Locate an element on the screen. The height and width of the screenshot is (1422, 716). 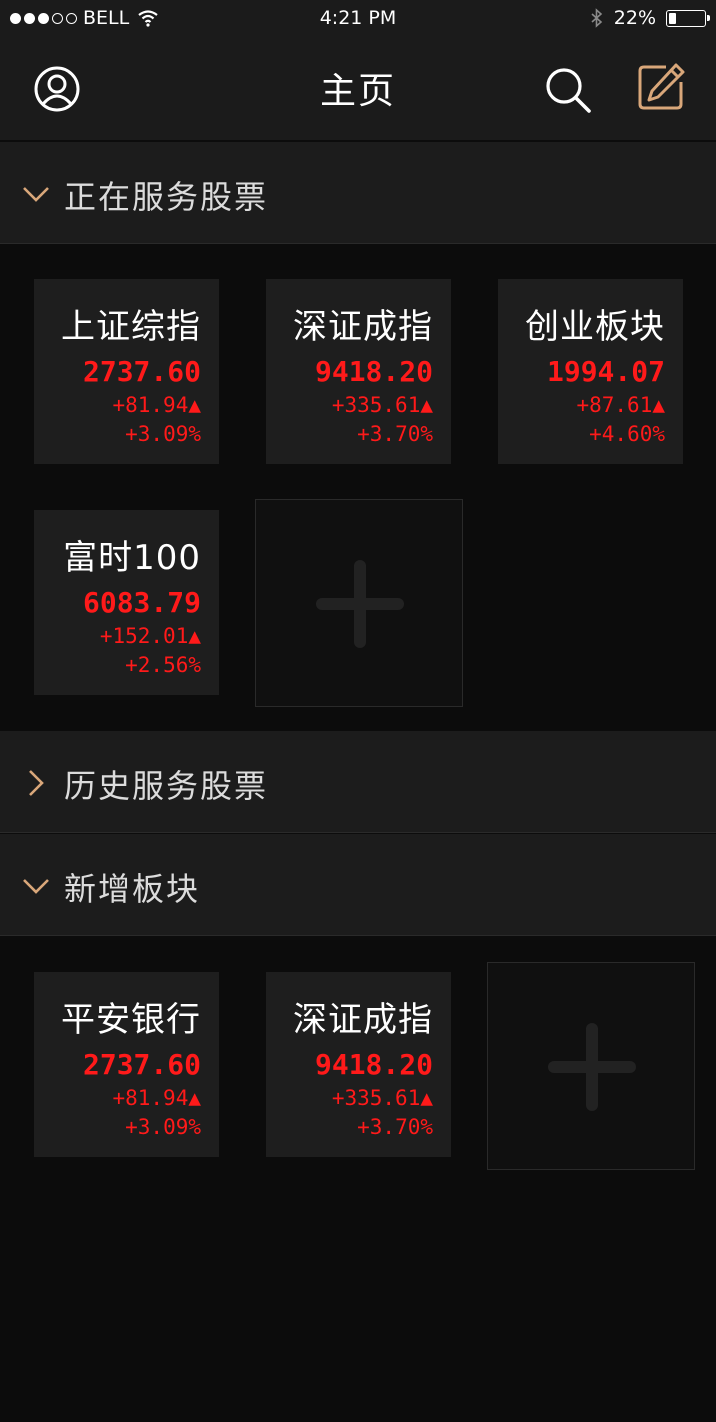
stock-name: 上证综指 is located at coordinates (131, 327).